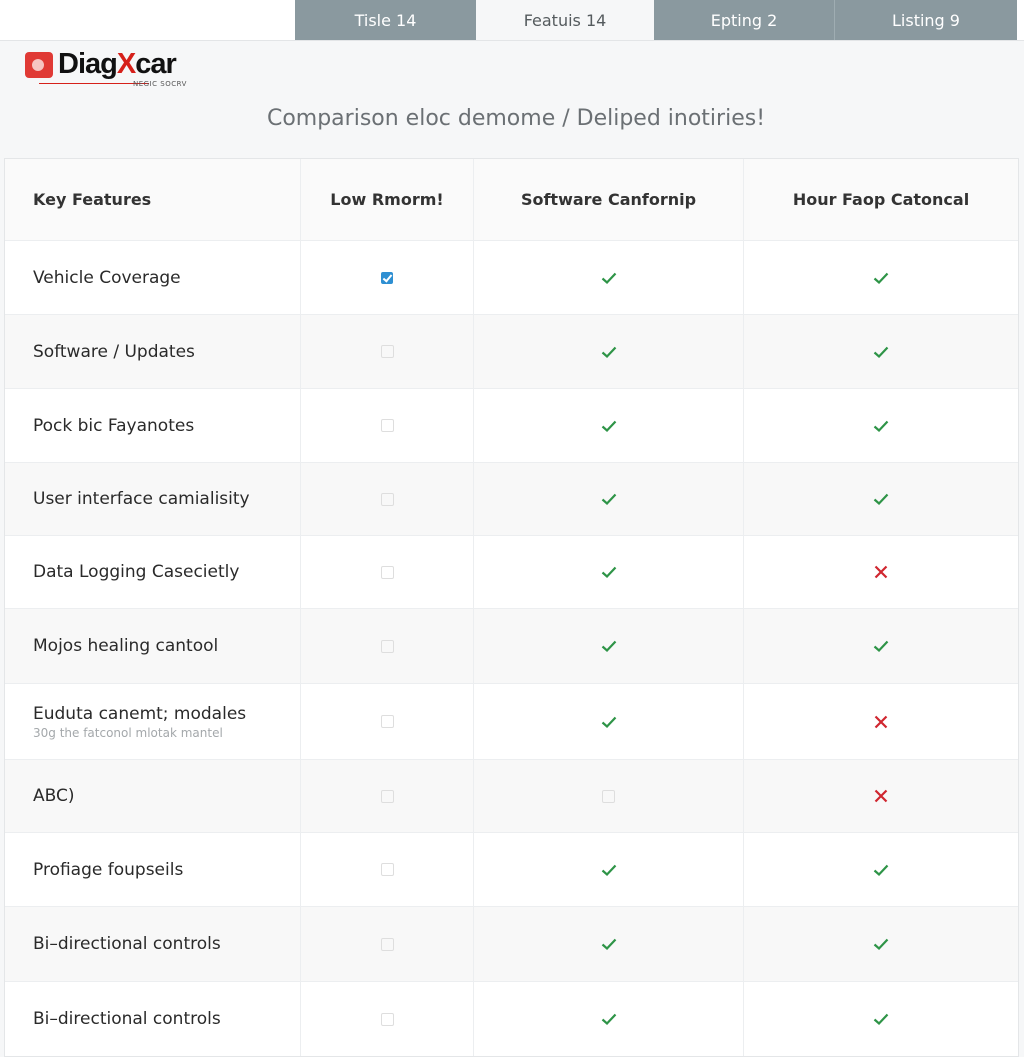 The width and height of the screenshot is (1024, 1057). I want to click on feature-cell: ABC), so click(152, 796).